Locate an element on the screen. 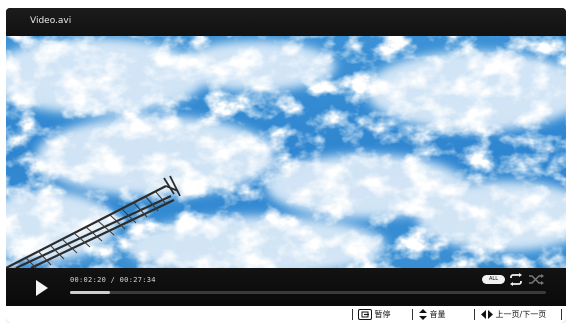  repeat-mode-badge: ALL is located at coordinates (493, 279).